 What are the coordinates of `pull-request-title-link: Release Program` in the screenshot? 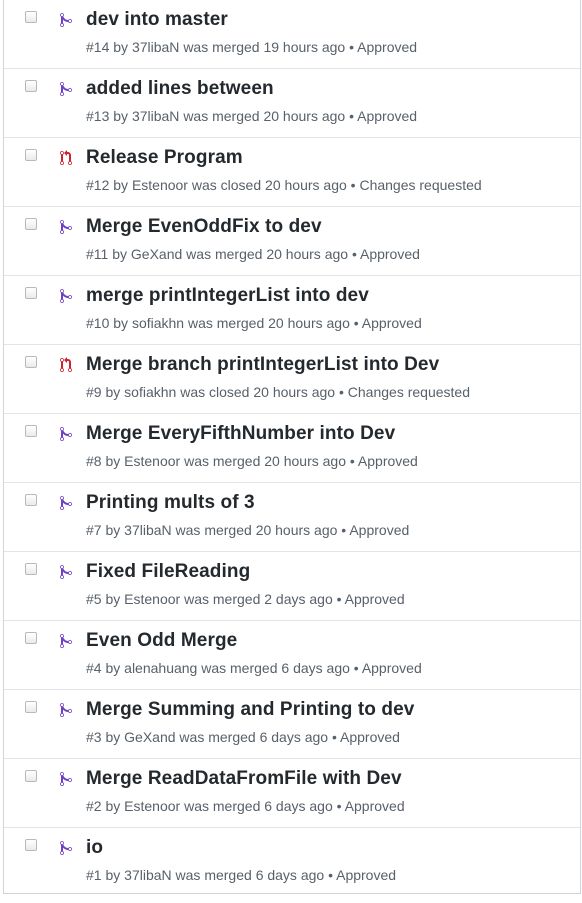 It's located at (164, 158).